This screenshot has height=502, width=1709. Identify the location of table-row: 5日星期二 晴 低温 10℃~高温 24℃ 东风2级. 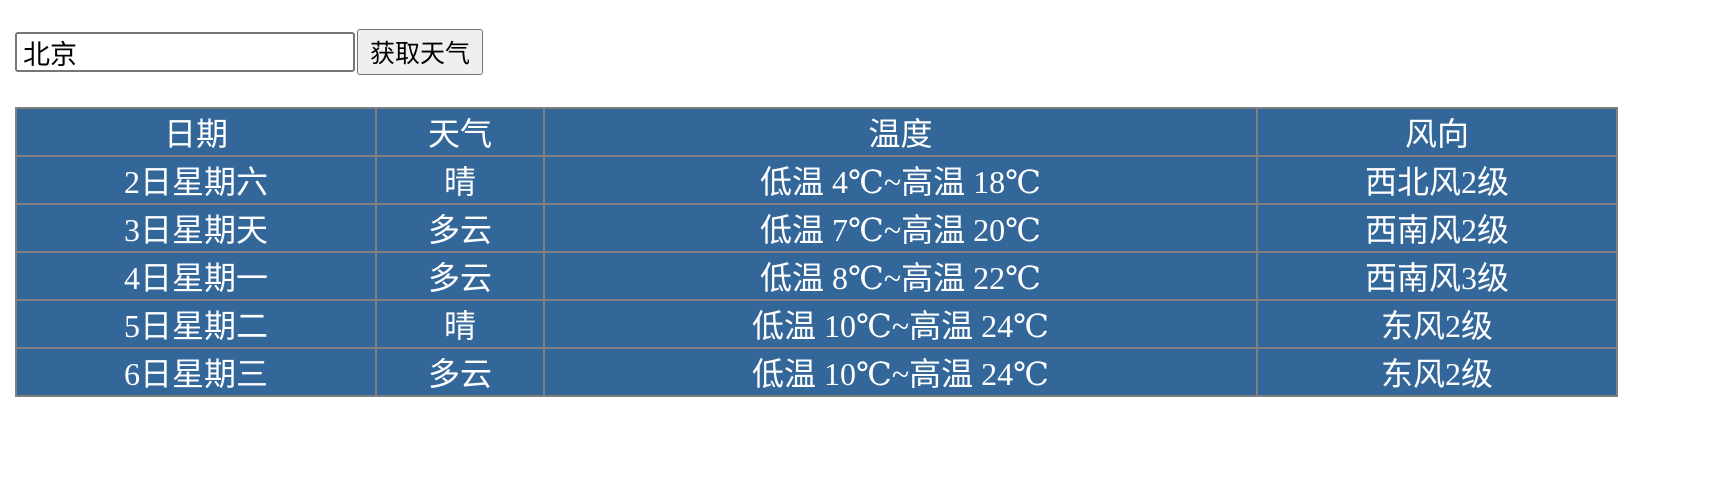
(816, 324).